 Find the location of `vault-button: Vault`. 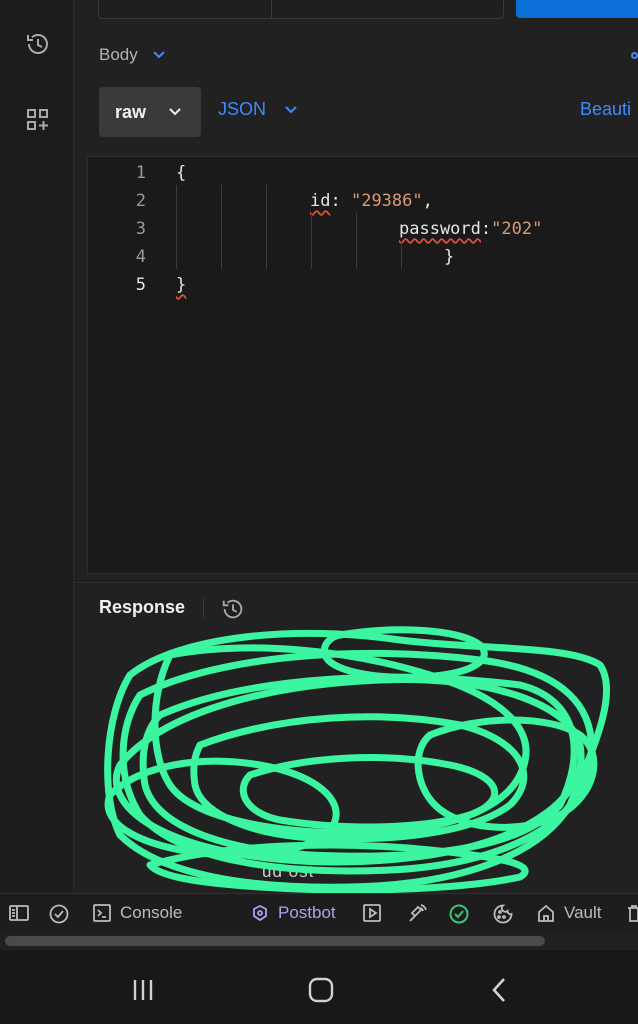

vault-button: Vault is located at coordinates (569, 913).